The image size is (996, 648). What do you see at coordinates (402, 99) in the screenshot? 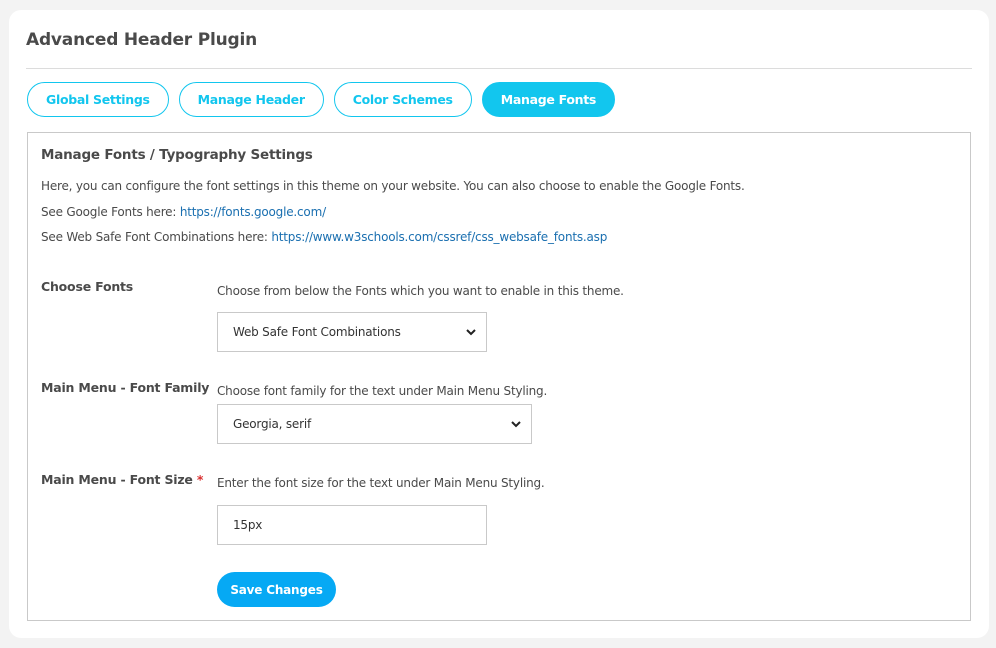
I see `tab-color-schemes: Color Schemes` at bounding box center [402, 99].